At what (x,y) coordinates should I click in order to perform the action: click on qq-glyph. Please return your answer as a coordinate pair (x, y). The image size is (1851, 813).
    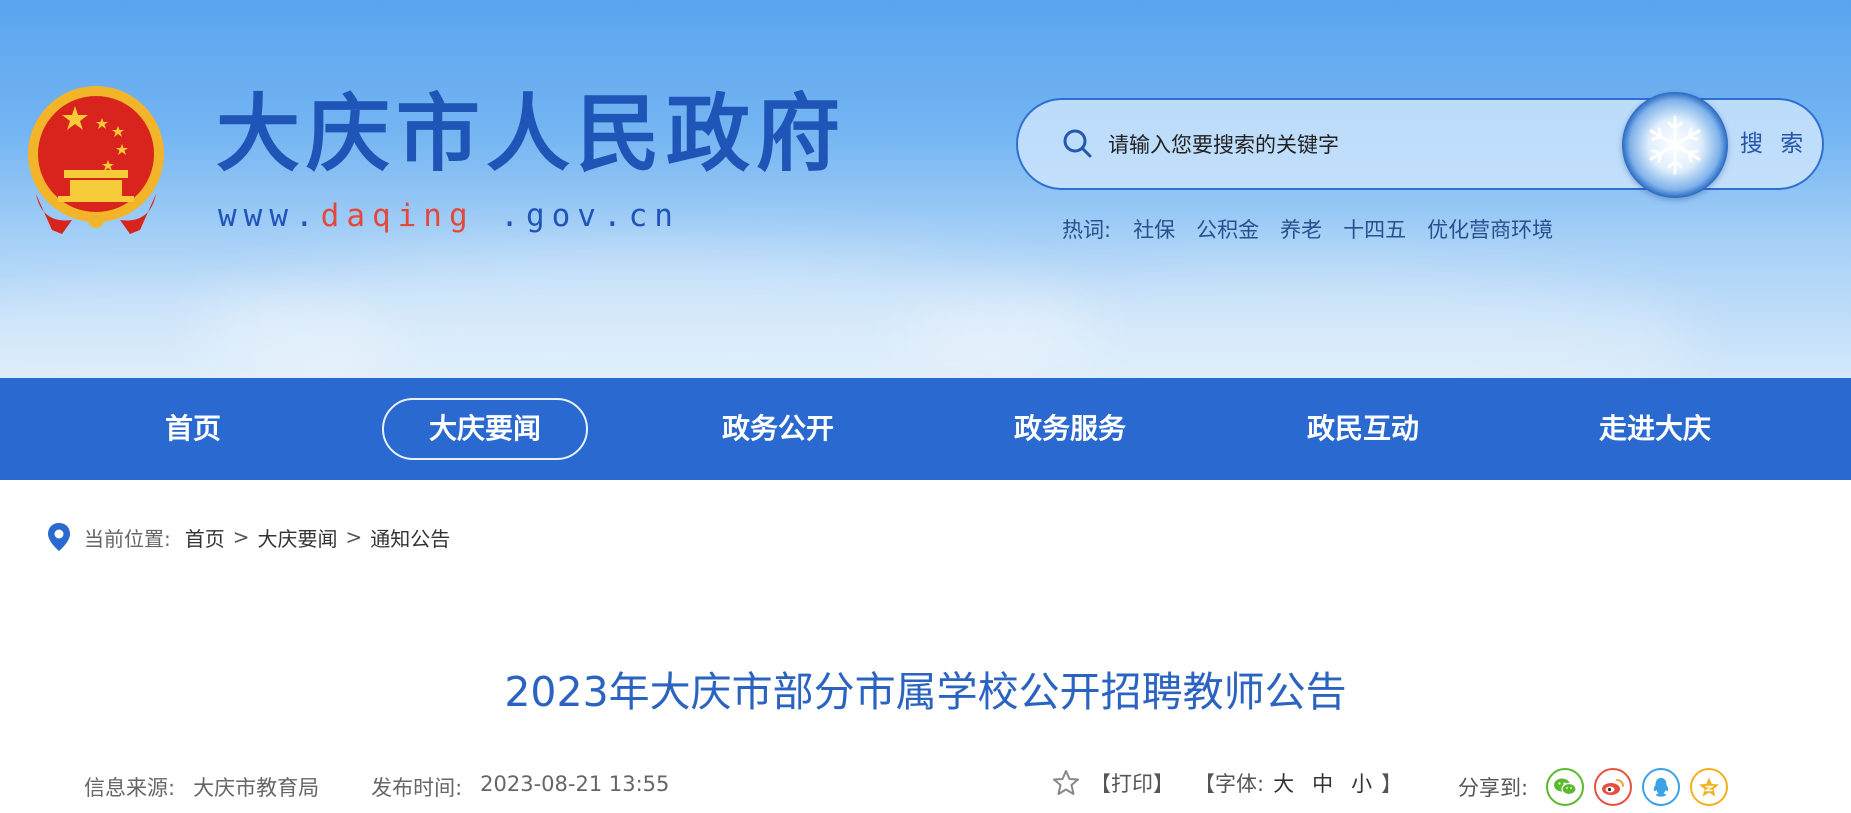
    Looking at the image, I should click on (1661, 787).